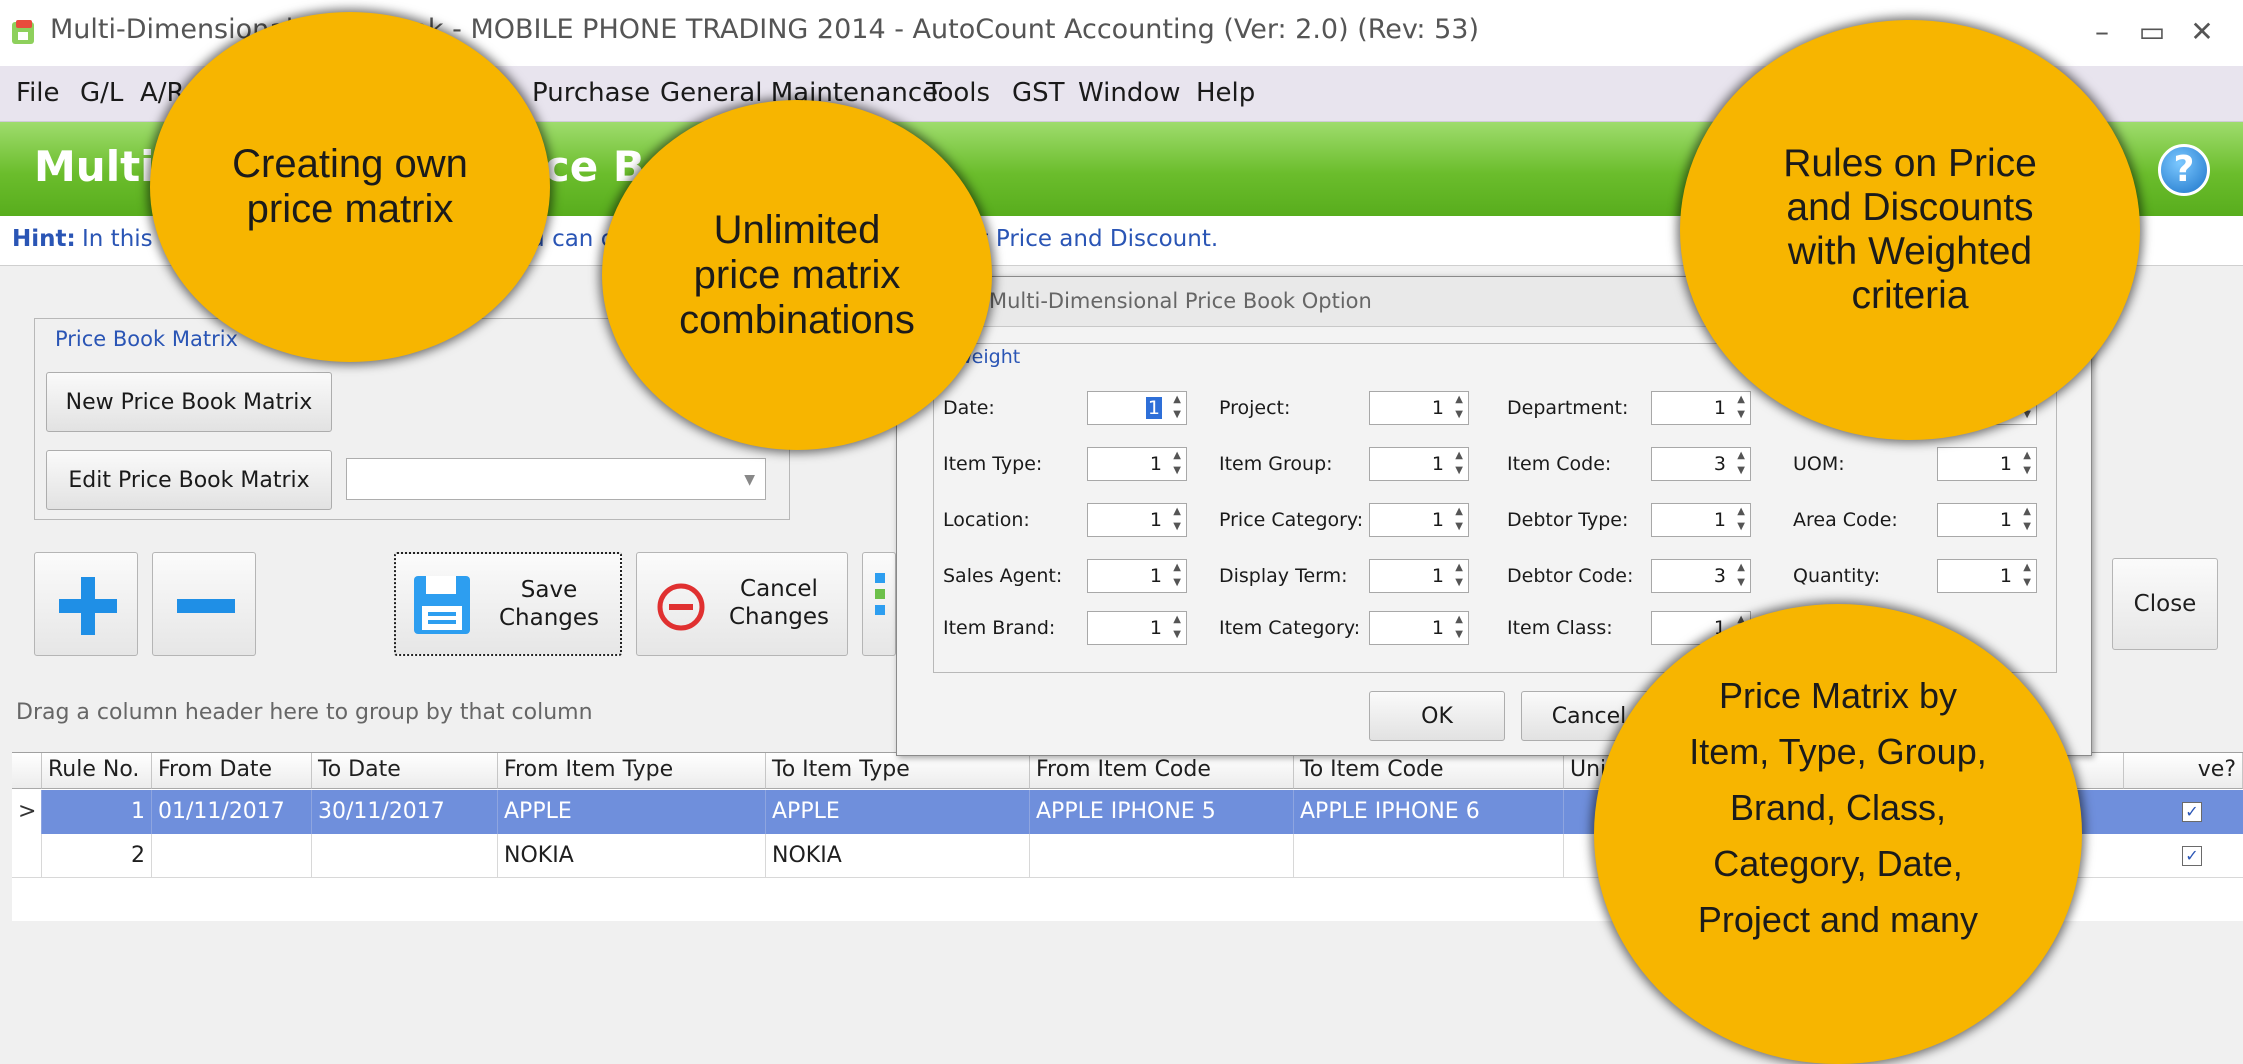 The image size is (2243, 1064). I want to click on item-type-weight-spinner: 1 ▲ ▼, so click(1137, 464).